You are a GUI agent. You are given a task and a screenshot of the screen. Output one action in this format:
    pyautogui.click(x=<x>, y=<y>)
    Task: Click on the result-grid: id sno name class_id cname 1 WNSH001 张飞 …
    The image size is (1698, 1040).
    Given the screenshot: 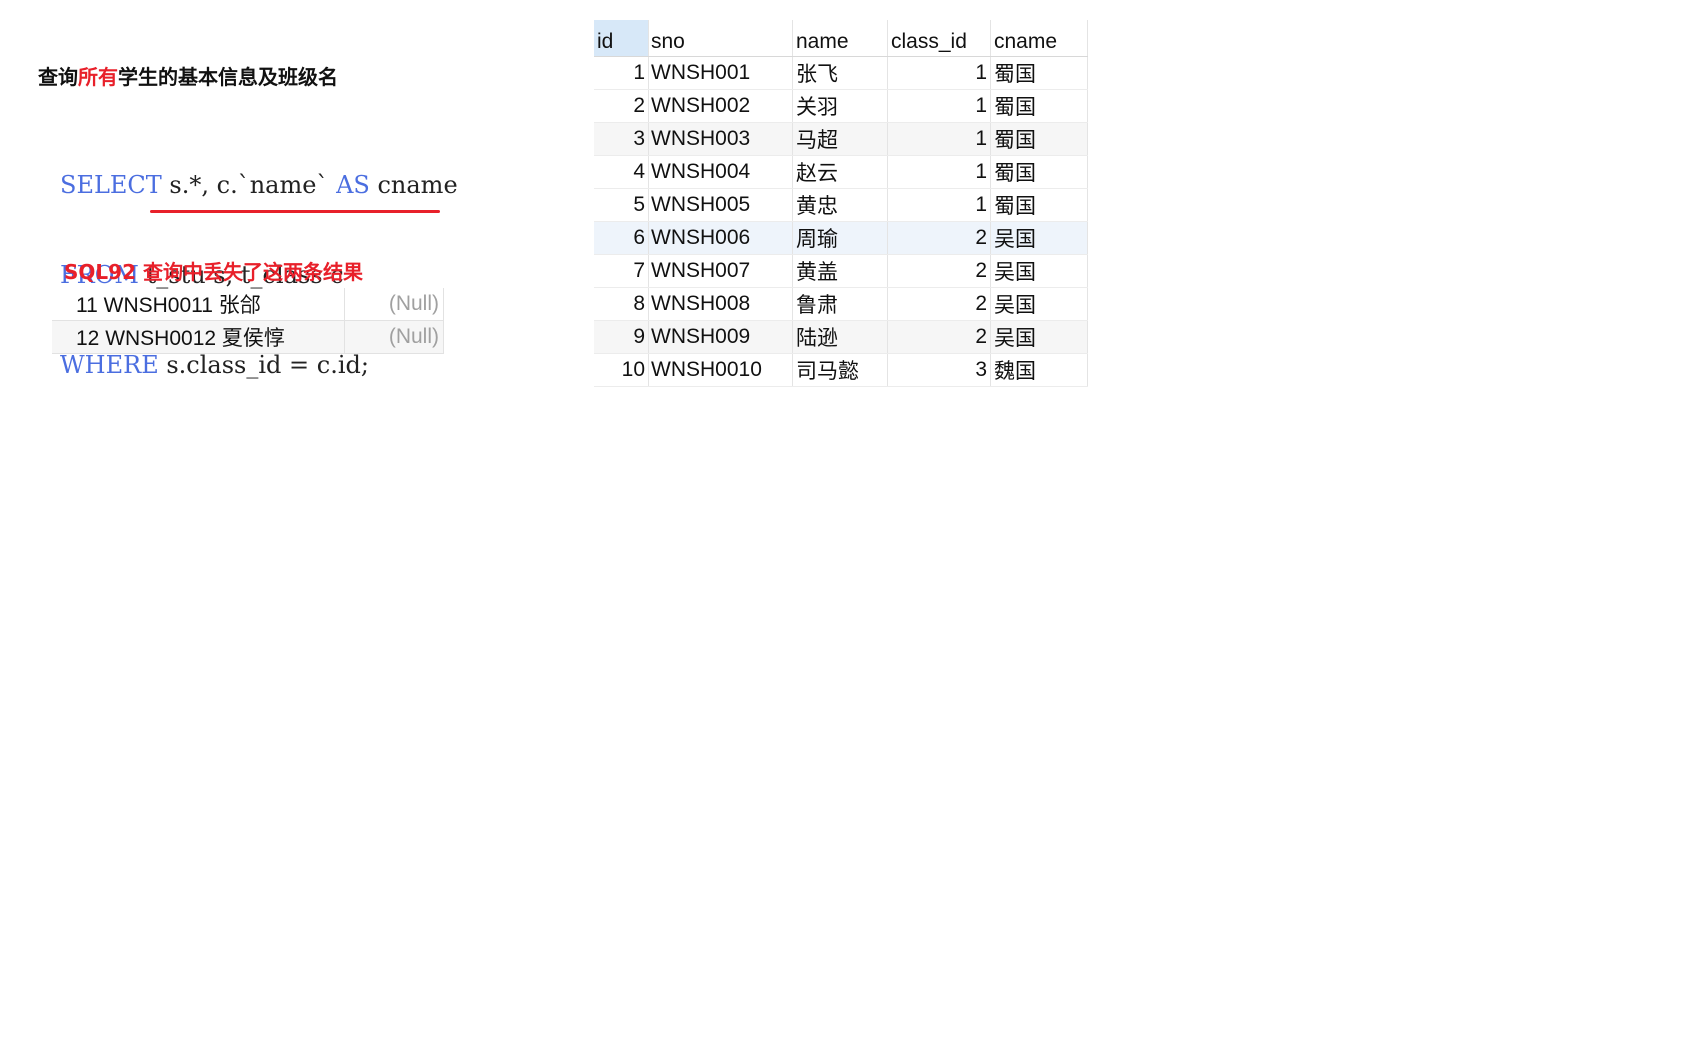 What is the action you would take?
    pyautogui.click(x=841, y=203)
    